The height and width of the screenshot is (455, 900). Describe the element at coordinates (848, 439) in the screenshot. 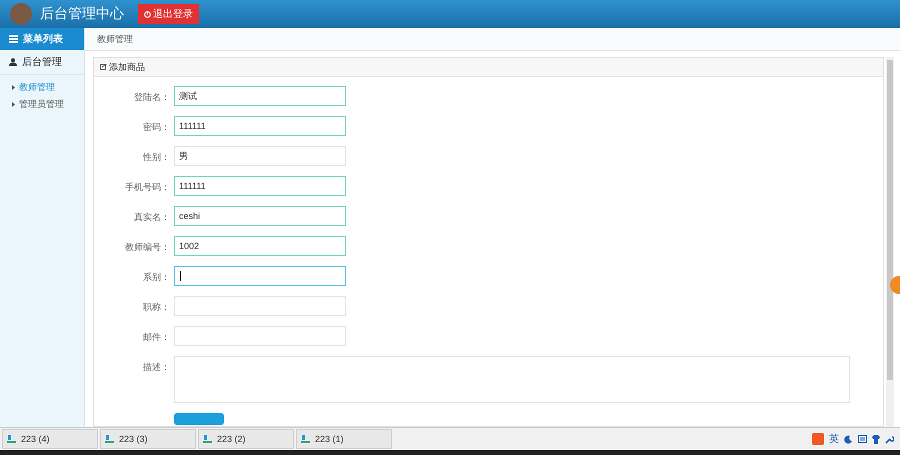

I see `moon-icon` at that location.